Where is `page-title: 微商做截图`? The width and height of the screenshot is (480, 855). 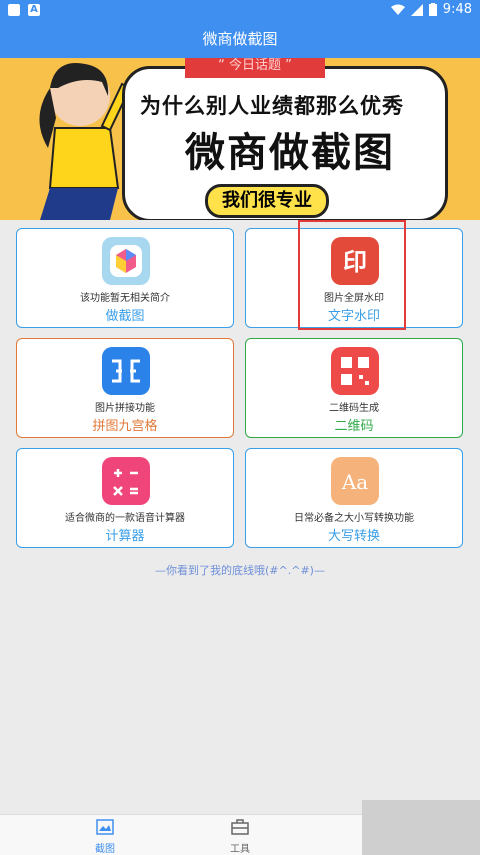
page-title: 微商做截图 is located at coordinates (240, 39).